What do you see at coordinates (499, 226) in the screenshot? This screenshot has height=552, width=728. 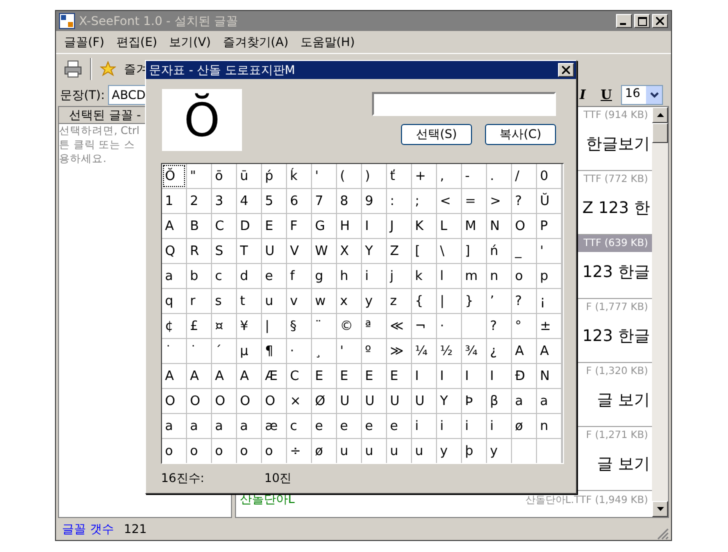 I see `character-cell: N` at bounding box center [499, 226].